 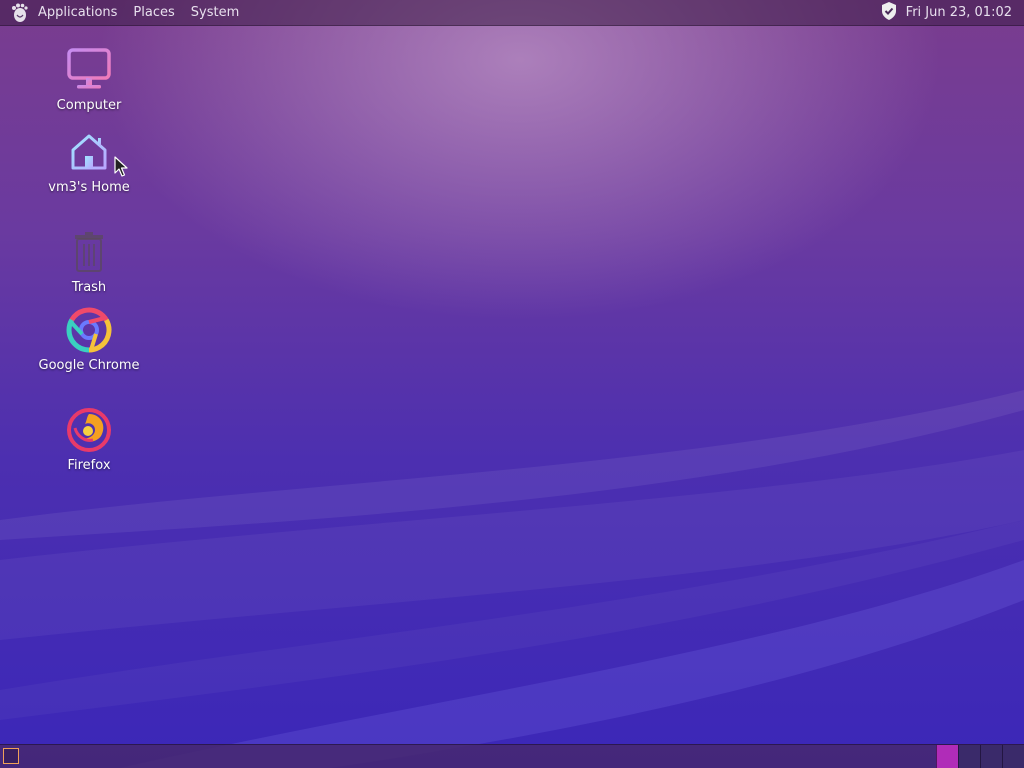 I want to click on gnome-foot-icon, so click(x=19, y=13).